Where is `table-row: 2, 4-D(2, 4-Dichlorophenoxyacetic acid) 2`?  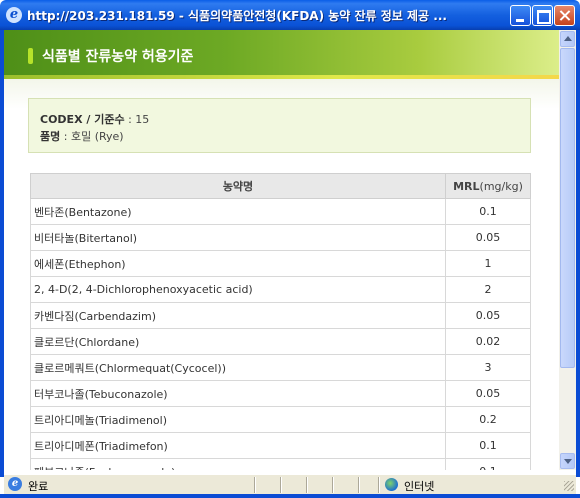
table-row: 2, 4-D(2, 4-Dichlorophenoxyacetic acid) 2 is located at coordinates (280, 289).